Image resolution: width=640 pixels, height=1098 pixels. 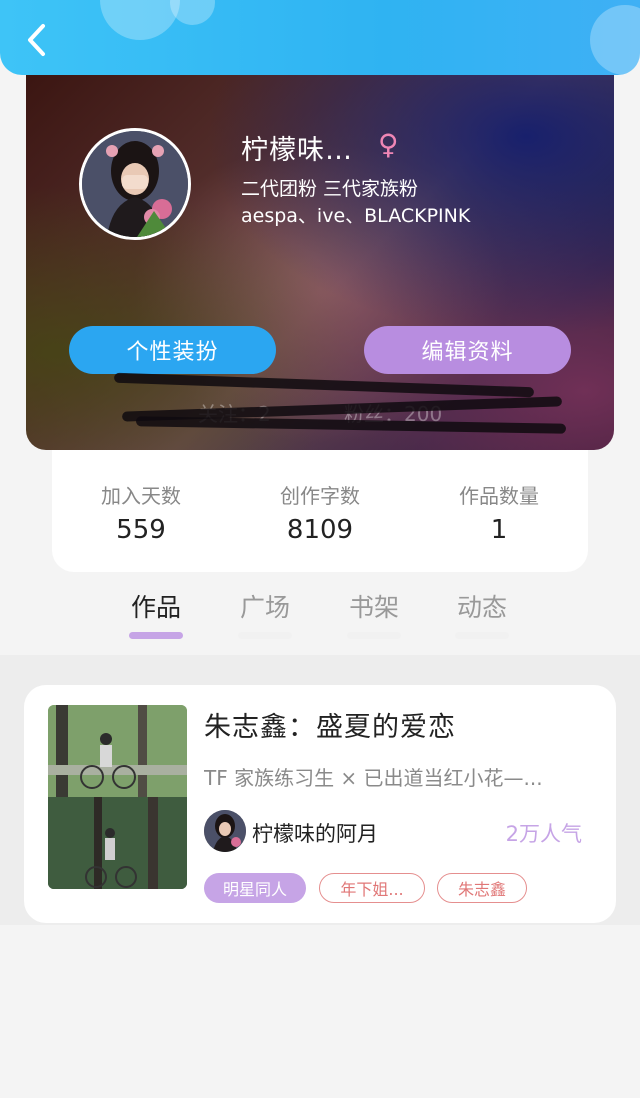 What do you see at coordinates (155, 607) in the screenshot?
I see `tab-label: 作品` at bounding box center [155, 607].